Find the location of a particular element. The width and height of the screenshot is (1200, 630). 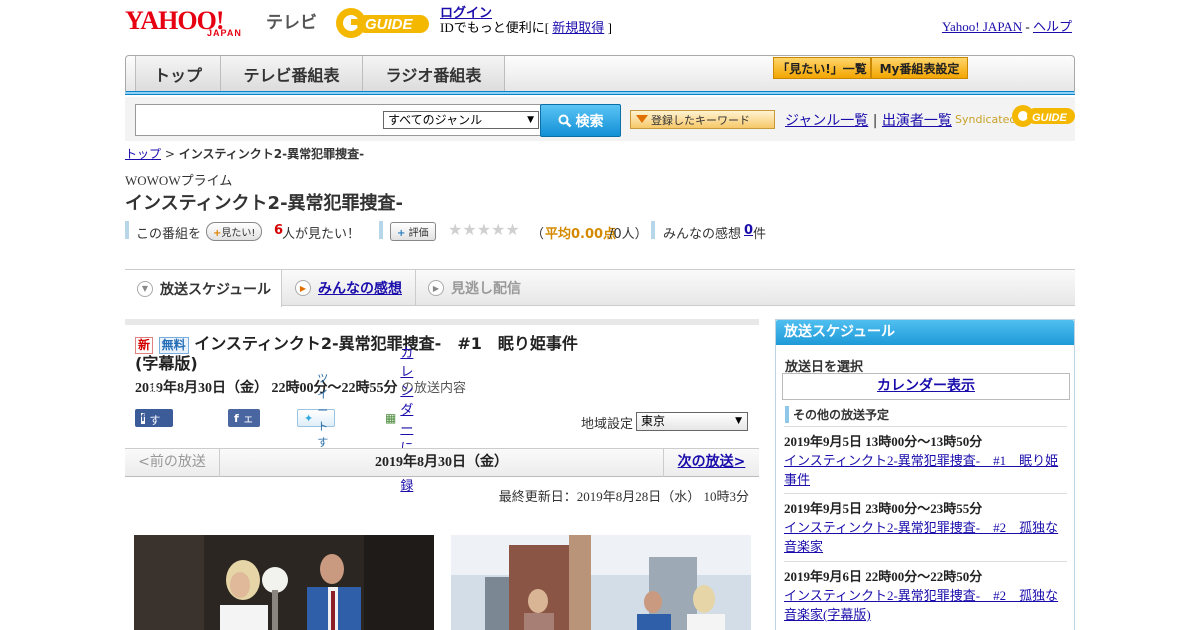

free-badge: 無料 is located at coordinates (173, 345).